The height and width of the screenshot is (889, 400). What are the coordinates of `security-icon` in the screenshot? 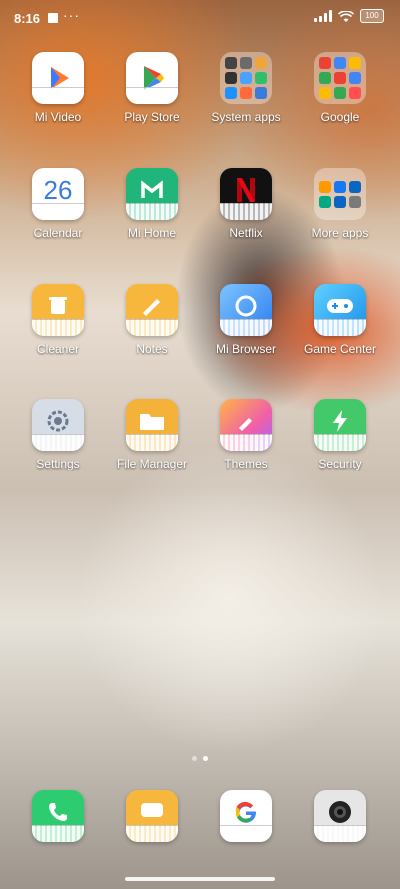 It's located at (340, 425).